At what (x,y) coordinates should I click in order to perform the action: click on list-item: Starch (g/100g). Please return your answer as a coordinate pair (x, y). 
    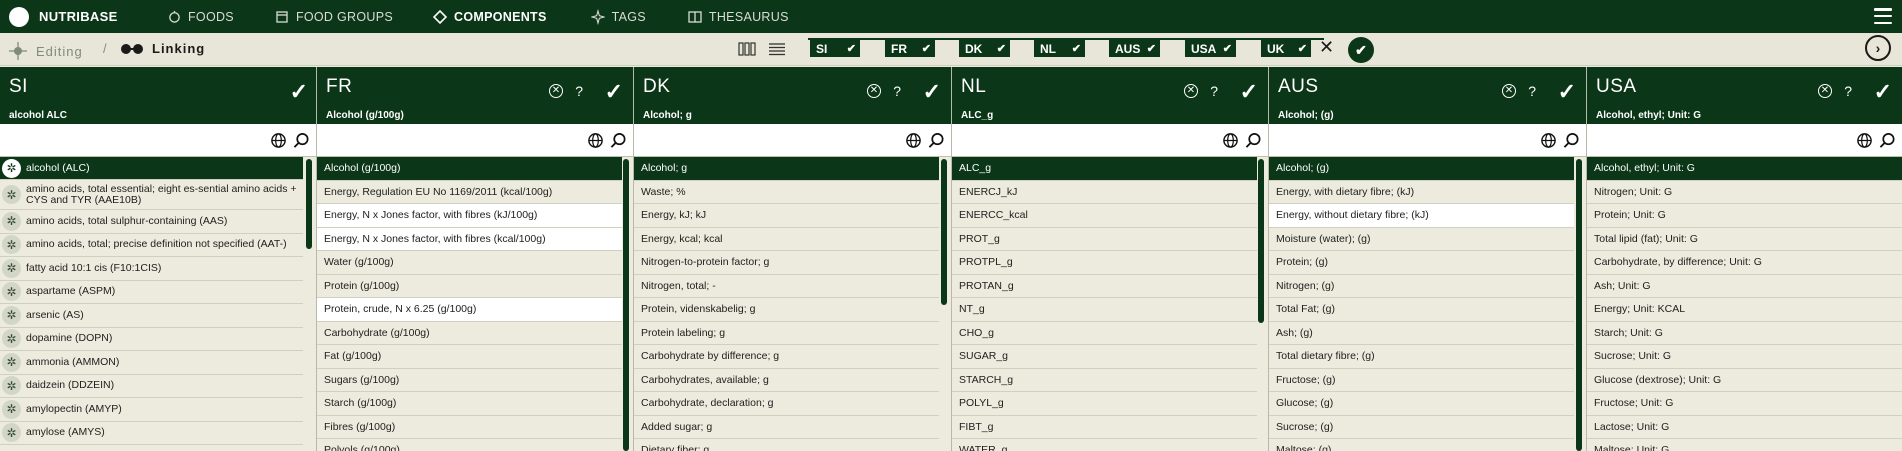
    Looking at the image, I should click on (469, 404).